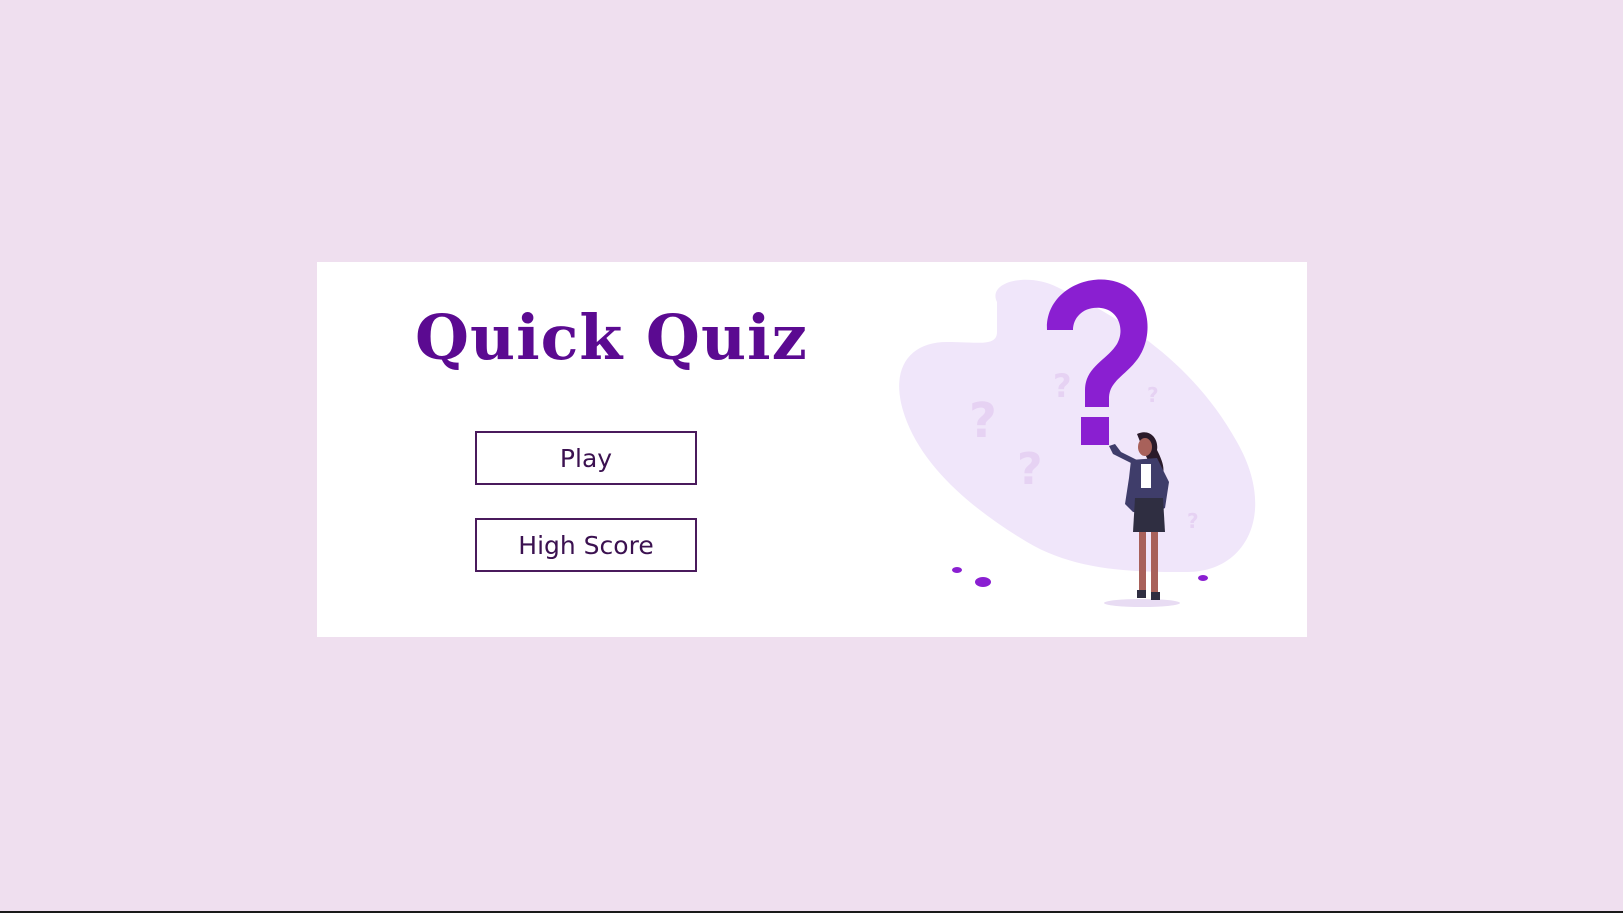  I want to click on question-illustration: ? ? ? ? ?, so click(1077, 443).